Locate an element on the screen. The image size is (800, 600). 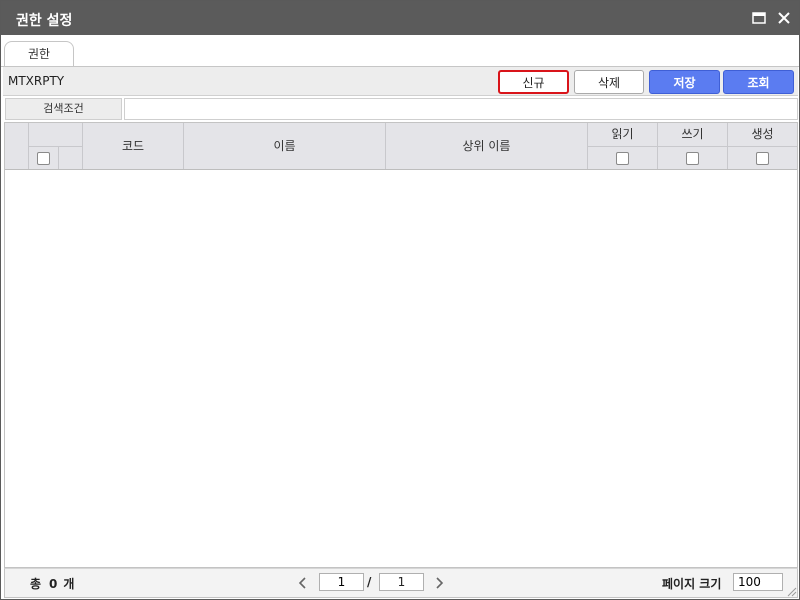
total-count-value: 0 is located at coordinates (53, 584).